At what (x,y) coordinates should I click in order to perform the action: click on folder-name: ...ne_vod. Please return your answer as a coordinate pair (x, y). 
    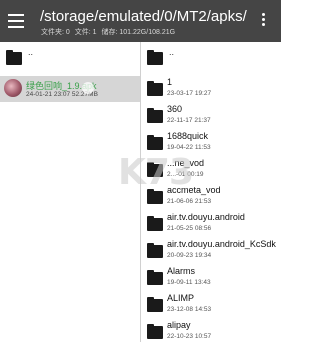
    Looking at the image, I should click on (186, 163).